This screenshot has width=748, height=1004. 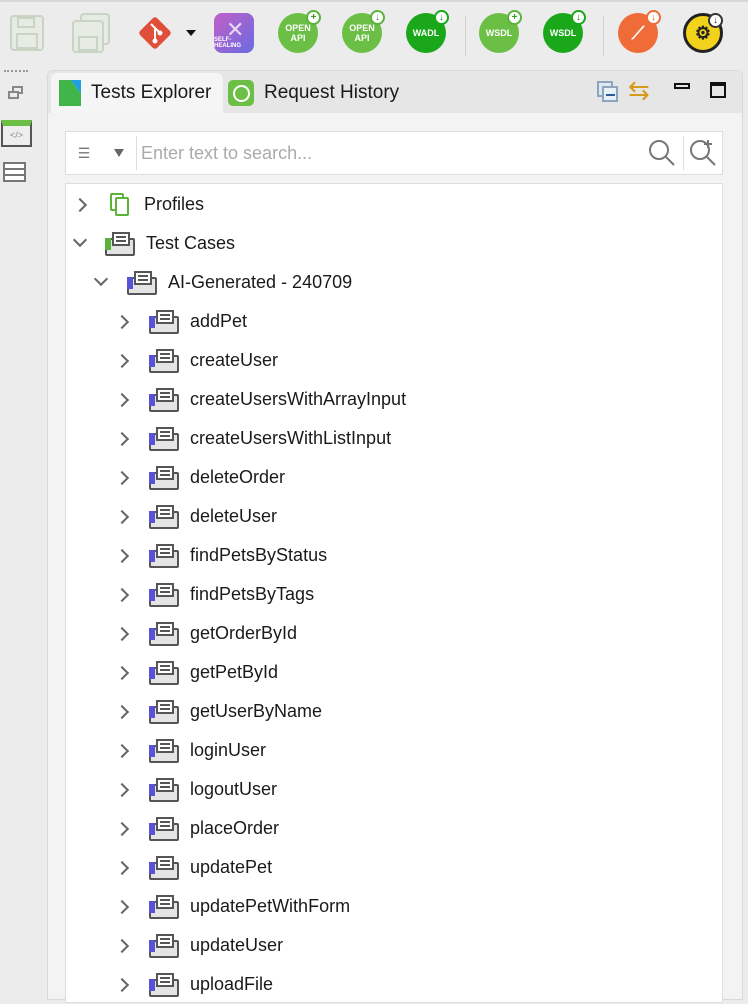 I want to click on tree-node-test-case: getOrderById, so click(x=394, y=633).